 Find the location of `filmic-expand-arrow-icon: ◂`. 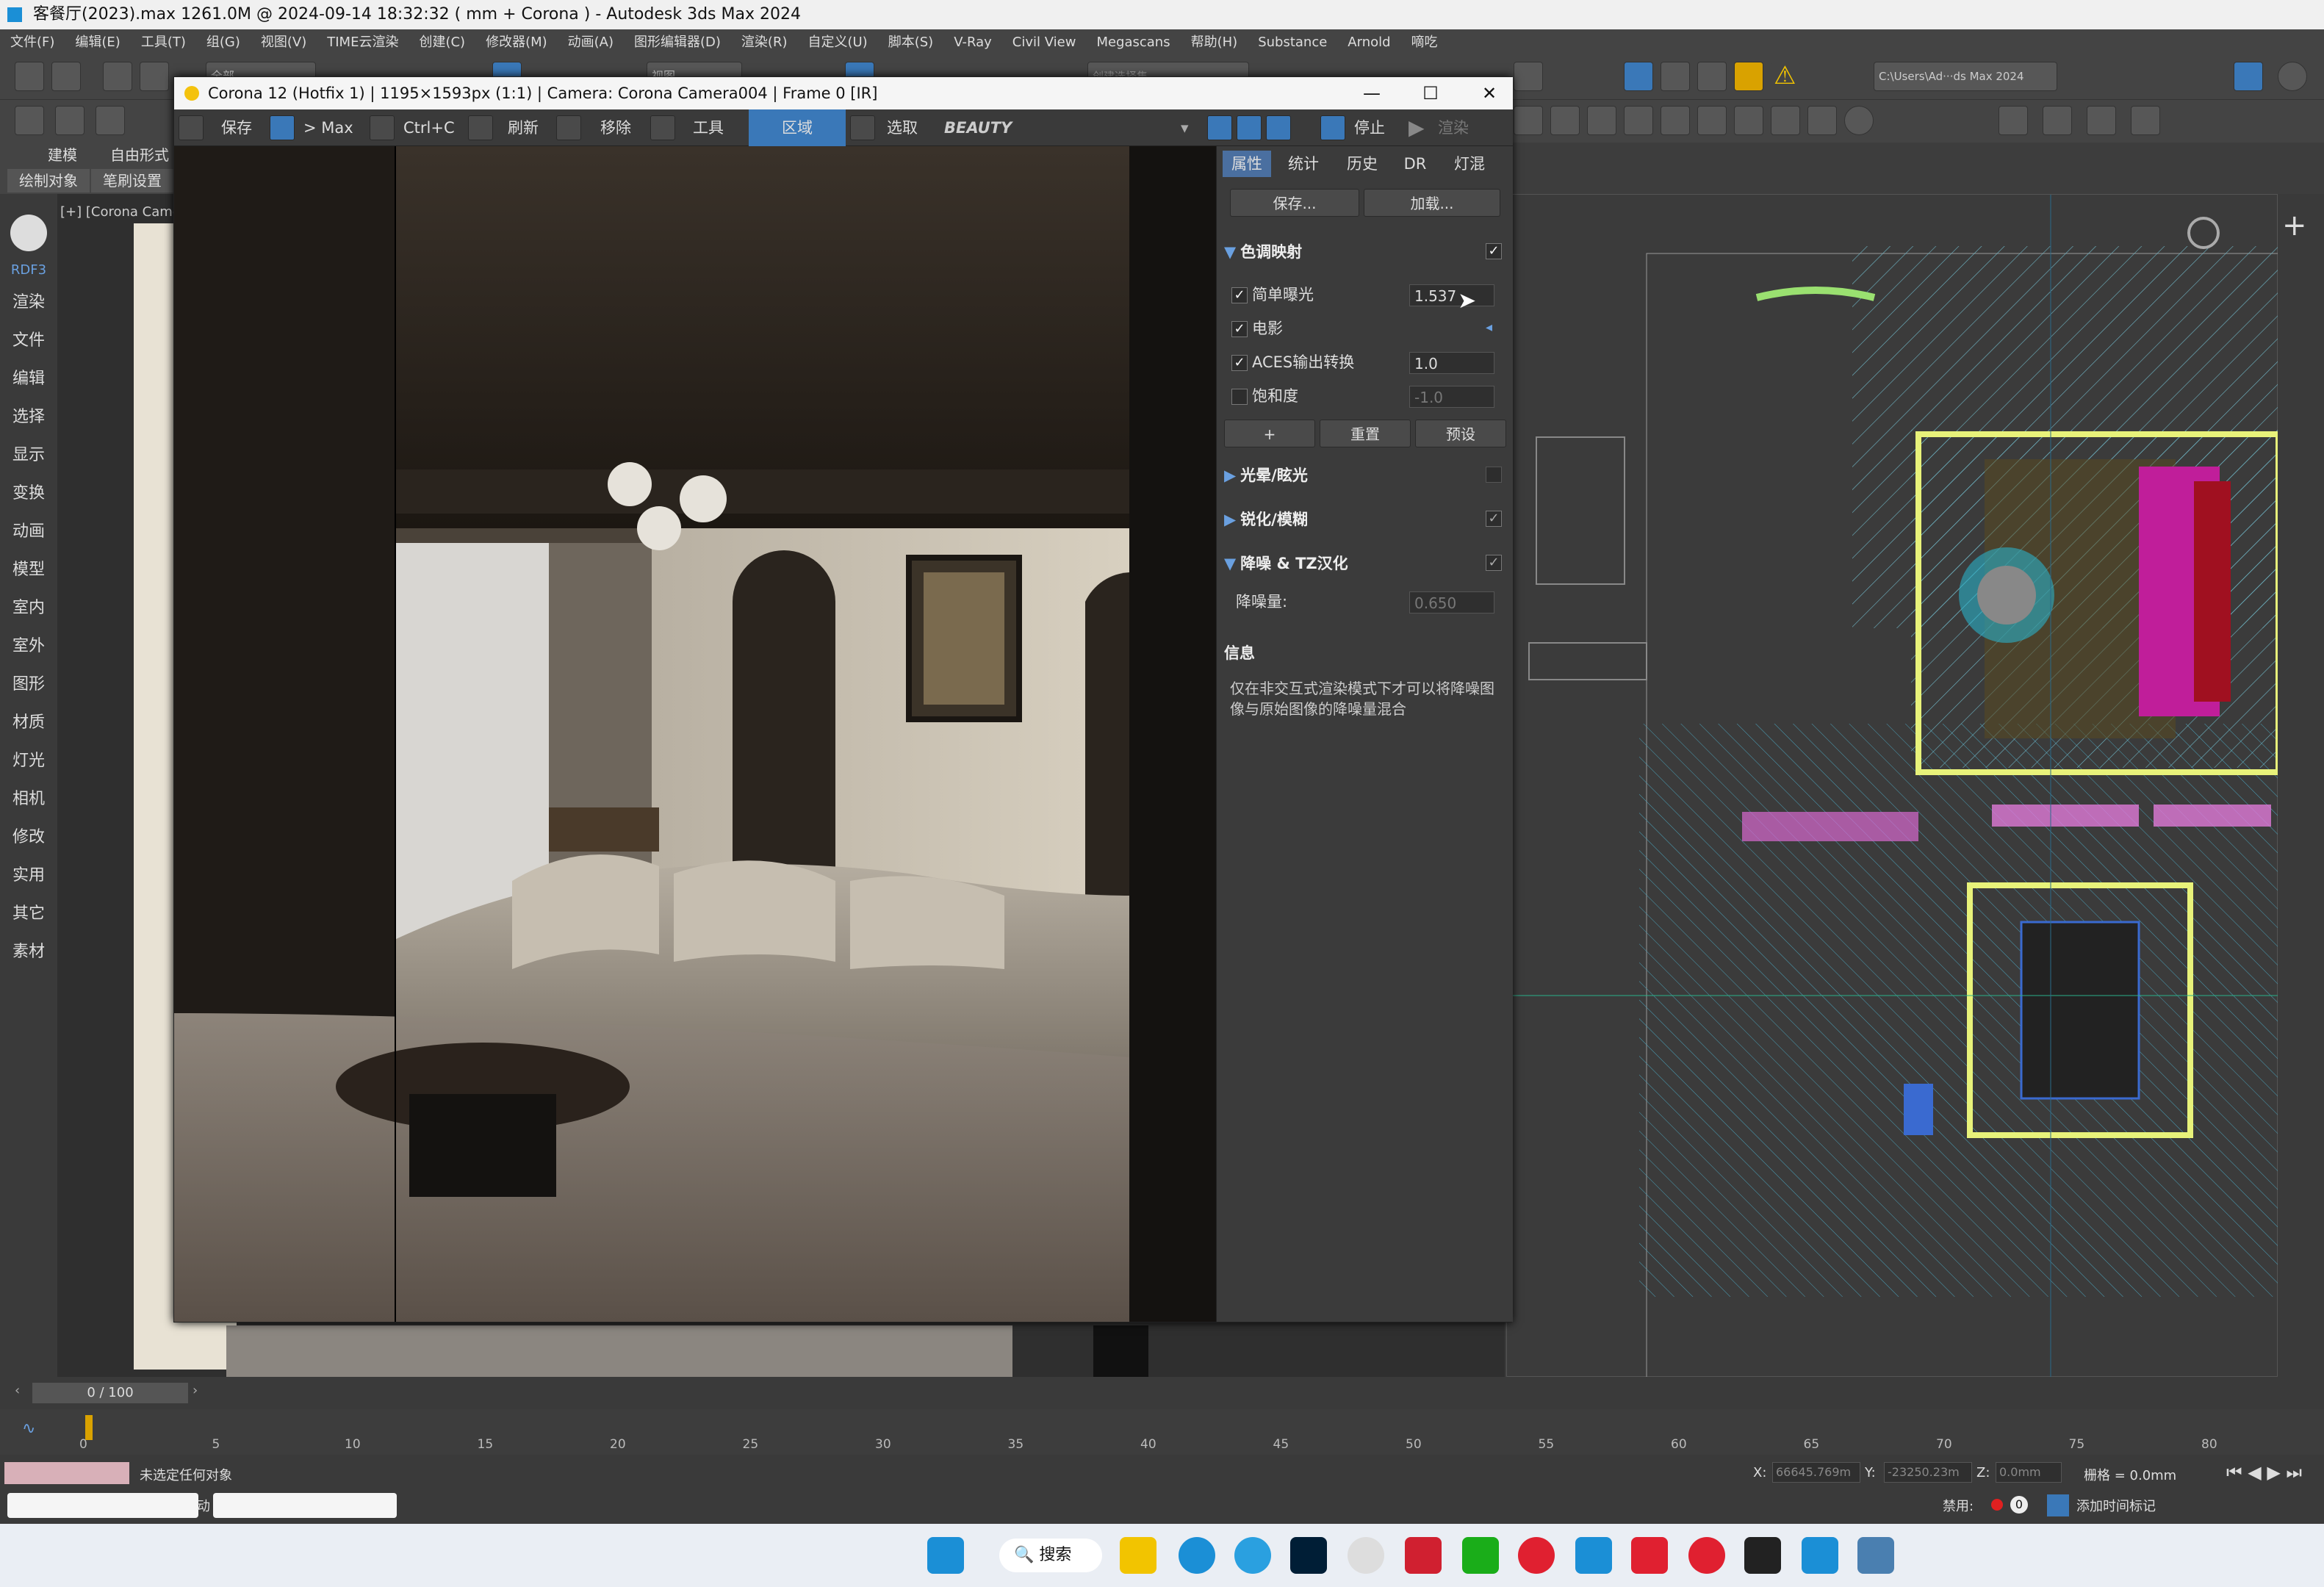

filmic-expand-arrow-icon: ◂ is located at coordinates (1489, 327).